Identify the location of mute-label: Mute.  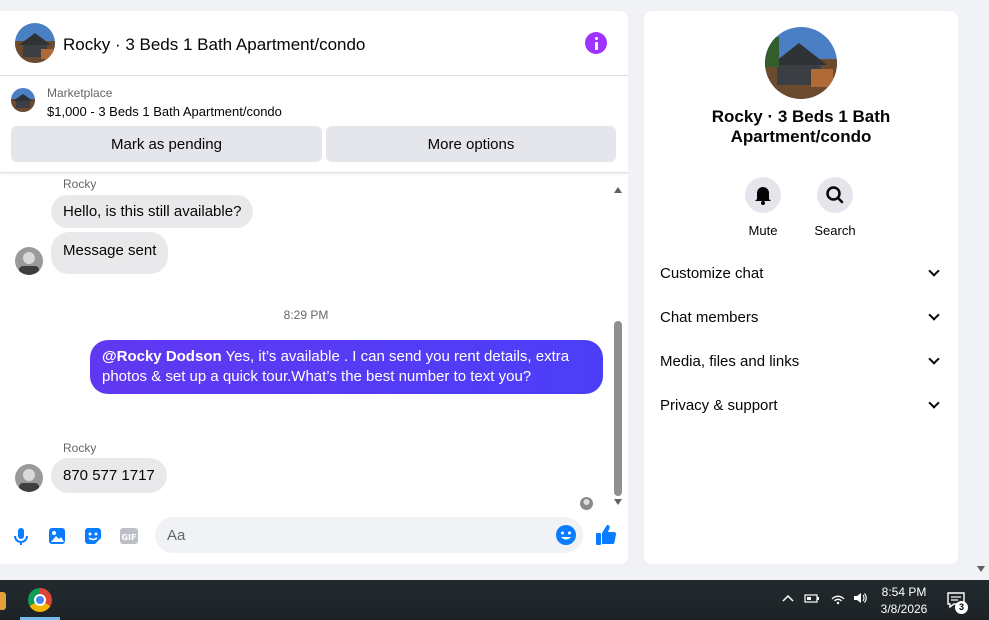
(763, 230).